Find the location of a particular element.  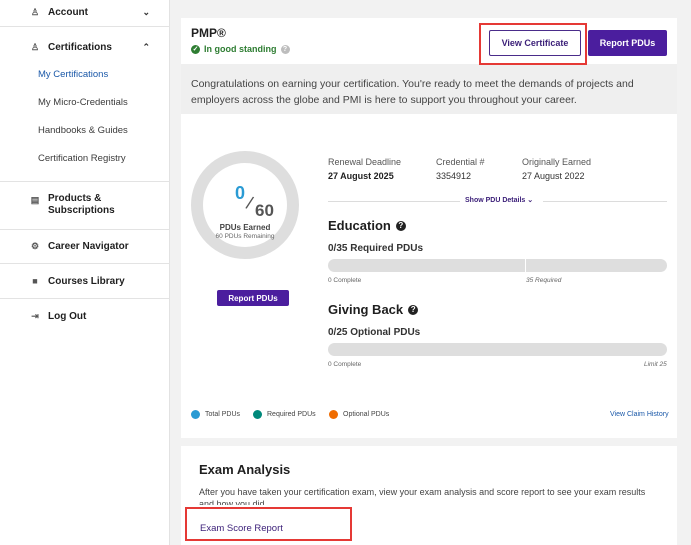

renewal-deadline-label: Renewal Deadline is located at coordinates (365, 162).